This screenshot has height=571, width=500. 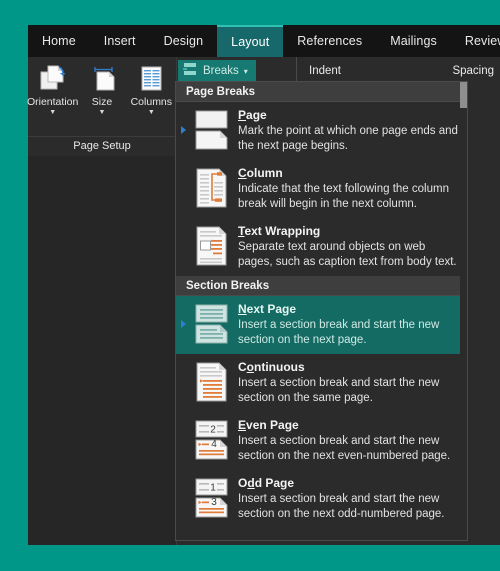 I want to click on even-page-break-icon: 2 4, so click(x=213, y=439).